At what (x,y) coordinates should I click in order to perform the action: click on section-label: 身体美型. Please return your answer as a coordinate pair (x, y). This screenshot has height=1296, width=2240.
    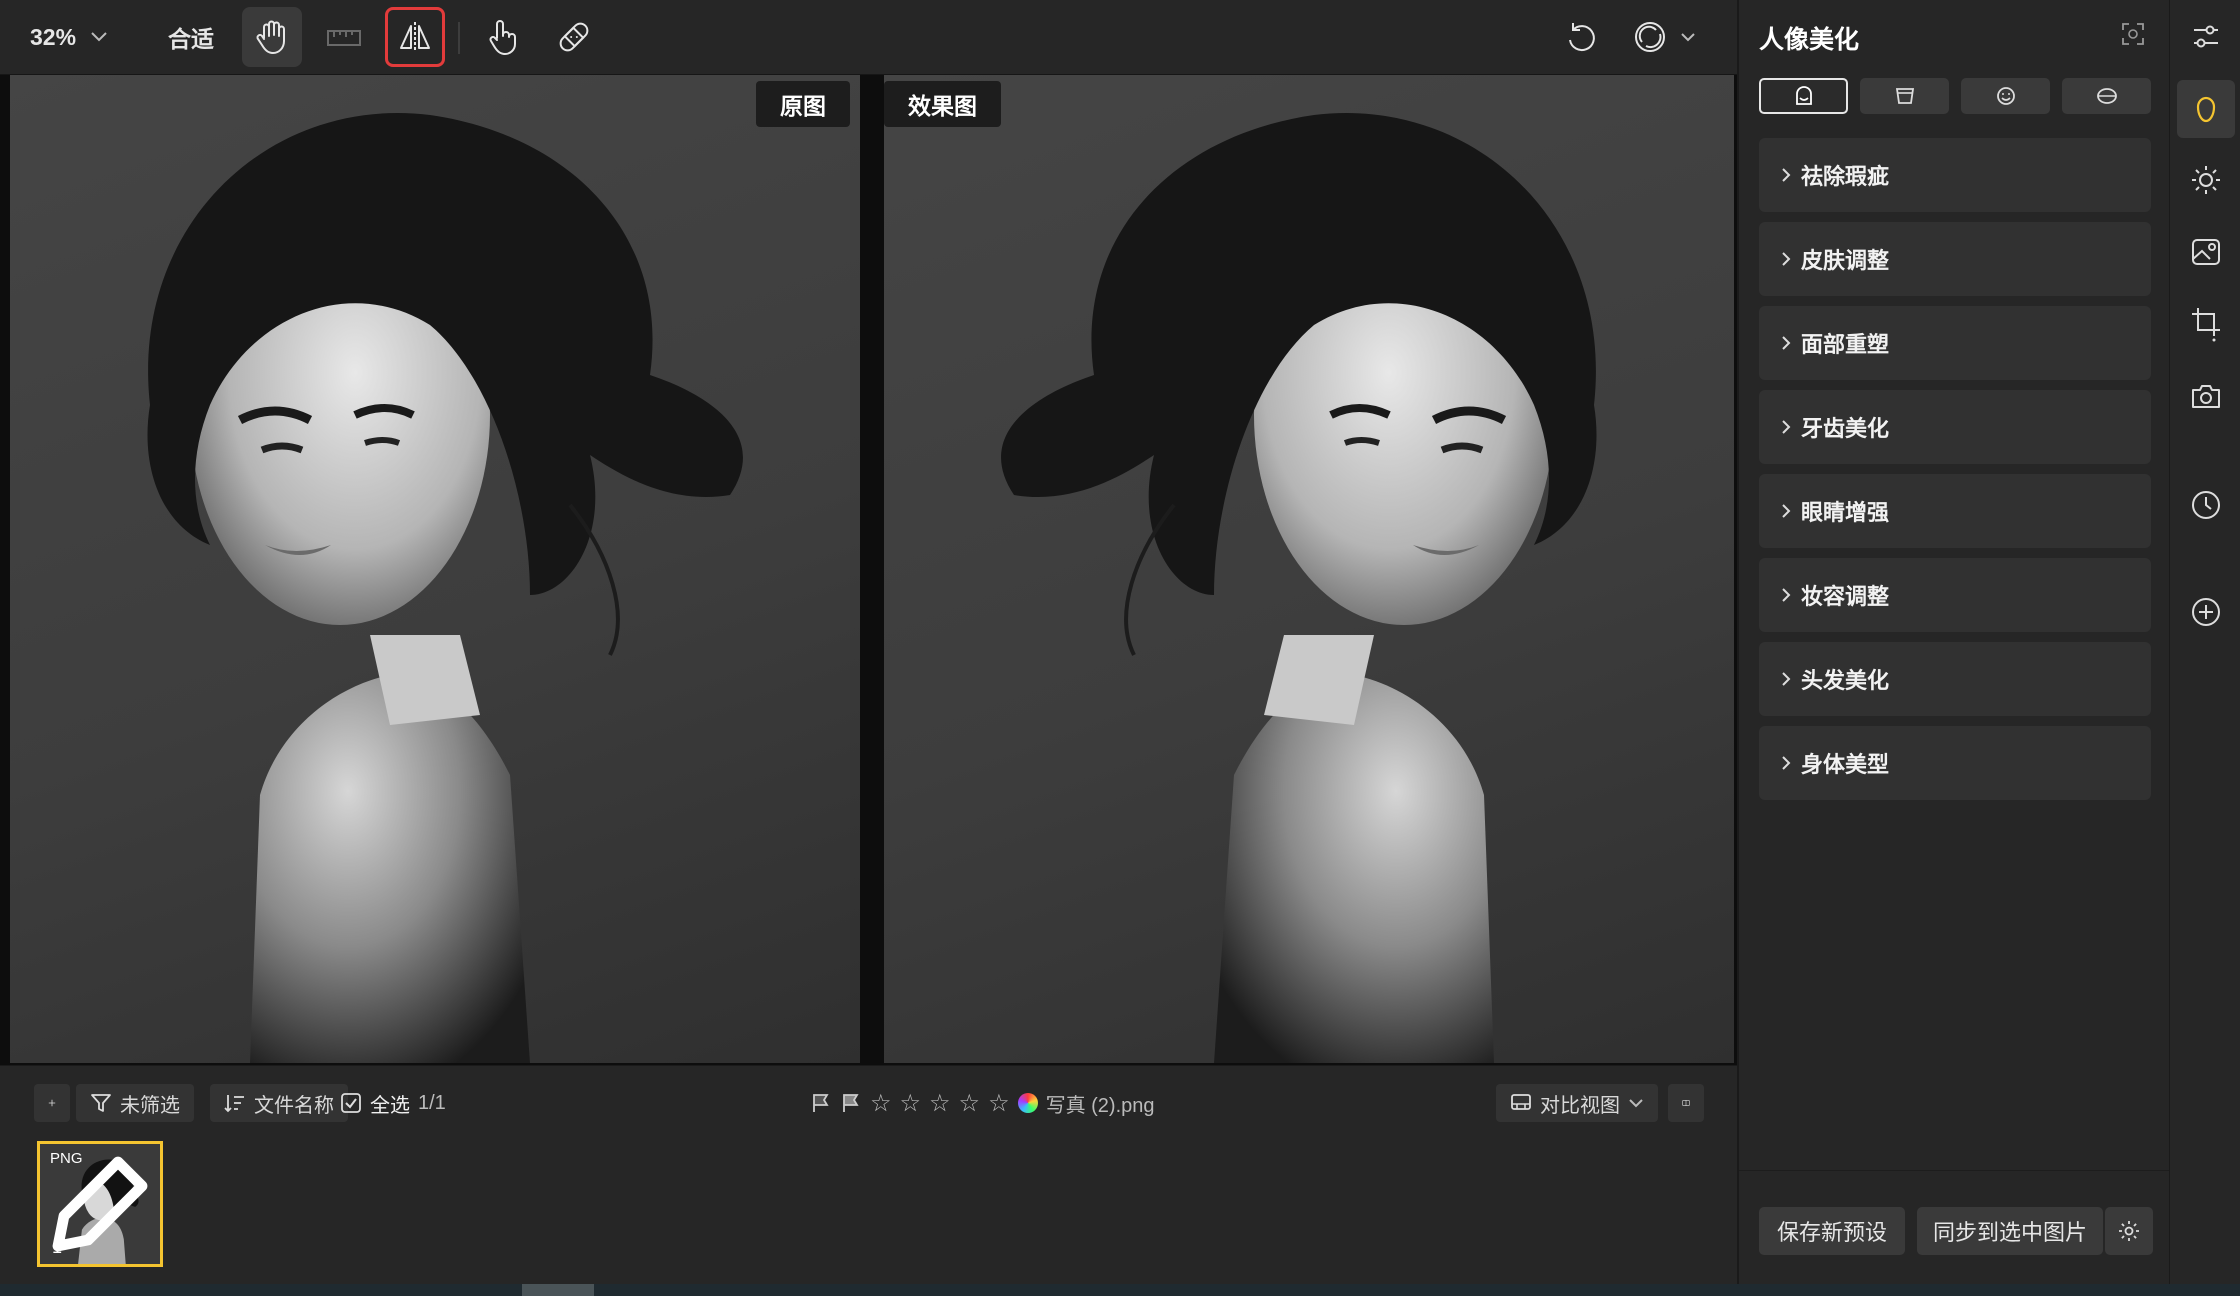
    Looking at the image, I should click on (1845, 764).